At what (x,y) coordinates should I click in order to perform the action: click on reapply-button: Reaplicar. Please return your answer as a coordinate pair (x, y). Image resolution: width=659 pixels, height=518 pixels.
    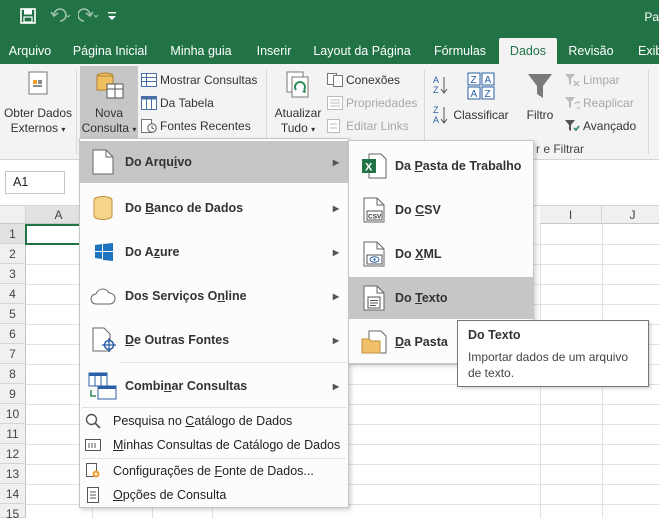
    Looking at the image, I should click on (599, 103).